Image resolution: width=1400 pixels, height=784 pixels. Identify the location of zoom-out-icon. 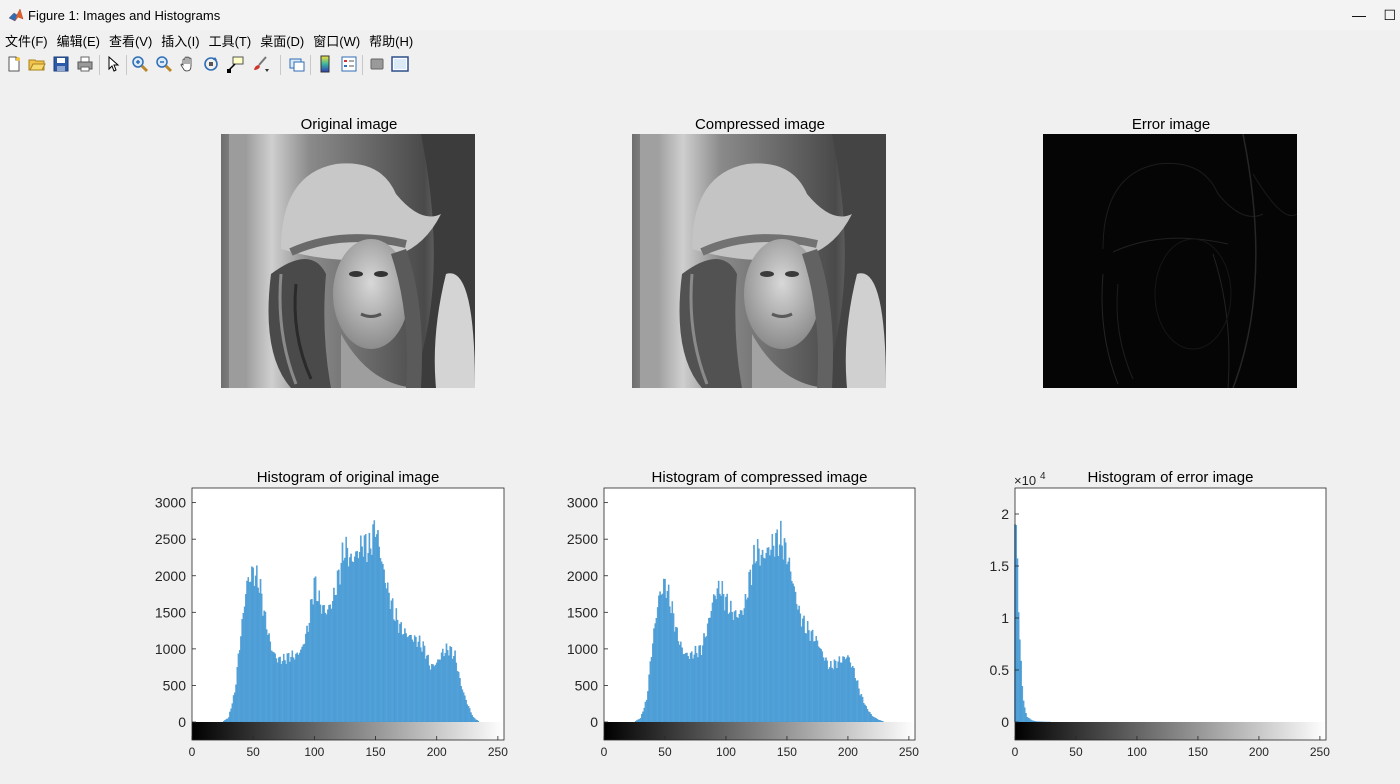
(164, 64).